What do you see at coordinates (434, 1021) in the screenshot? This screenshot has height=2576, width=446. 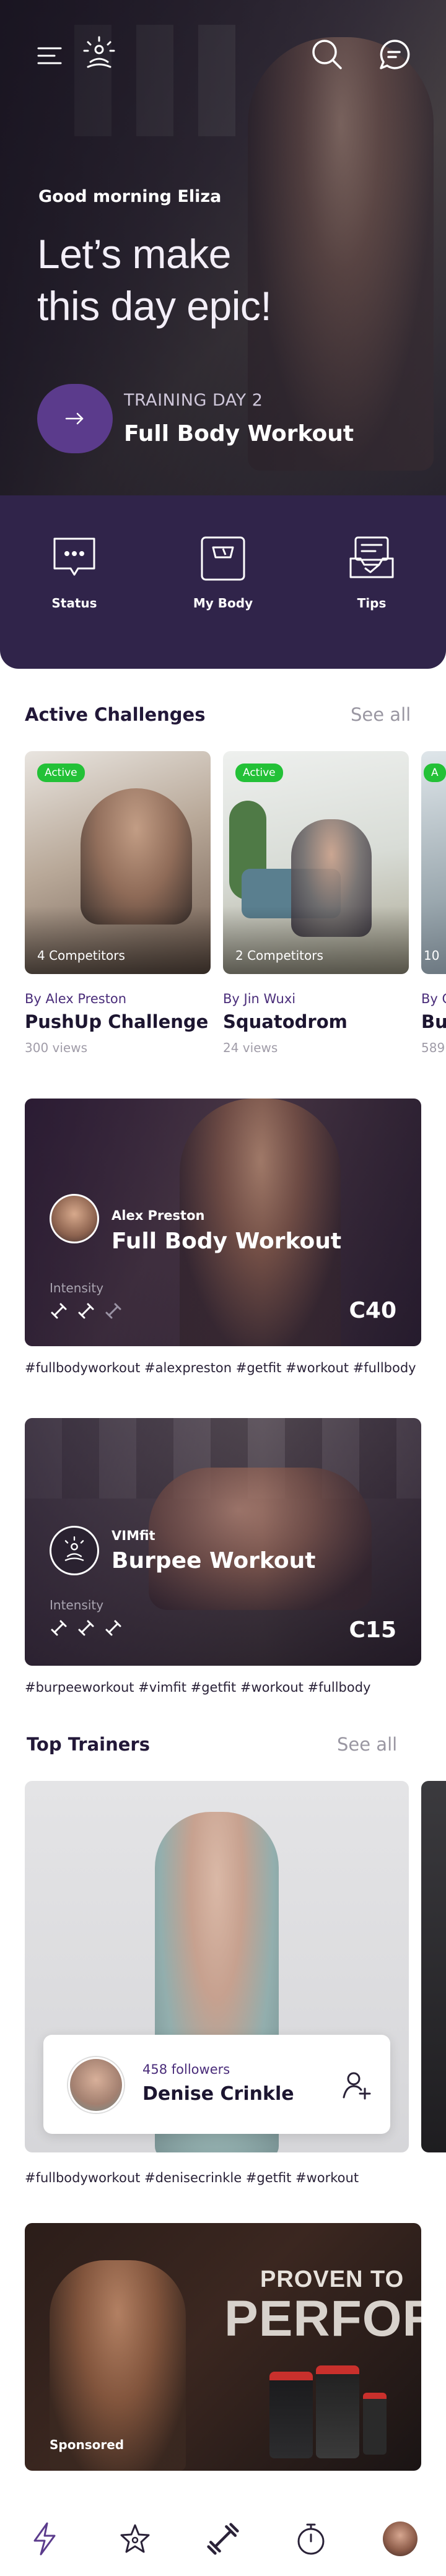 I see `challenge-title: Bur` at bounding box center [434, 1021].